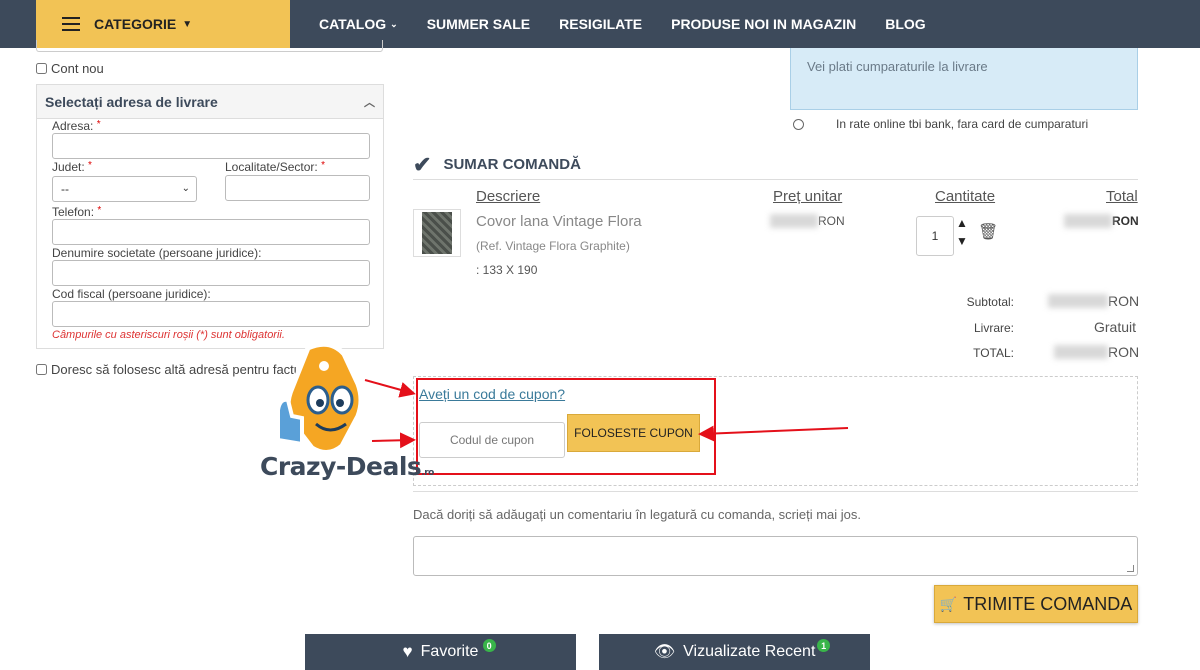 This screenshot has height=670, width=1200. I want to click on installments-radio, so click(798, 124).